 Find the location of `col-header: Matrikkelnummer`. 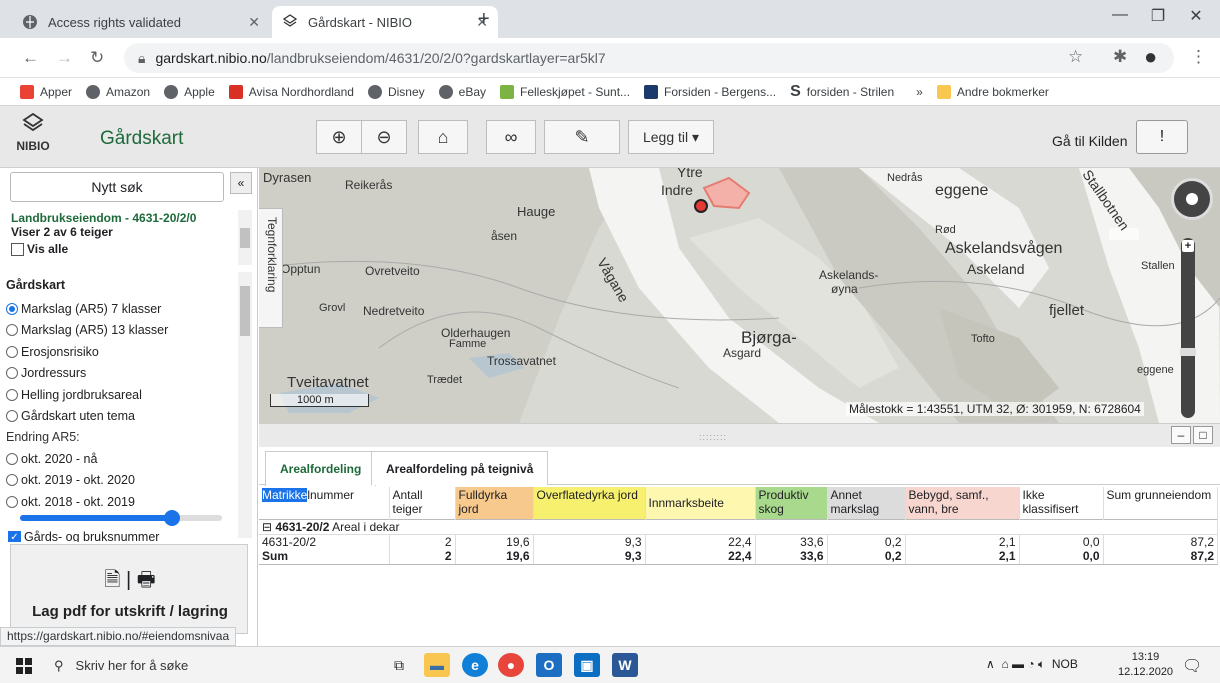

col-header: Matrikkelnummer is located at coordinates (324, 503).